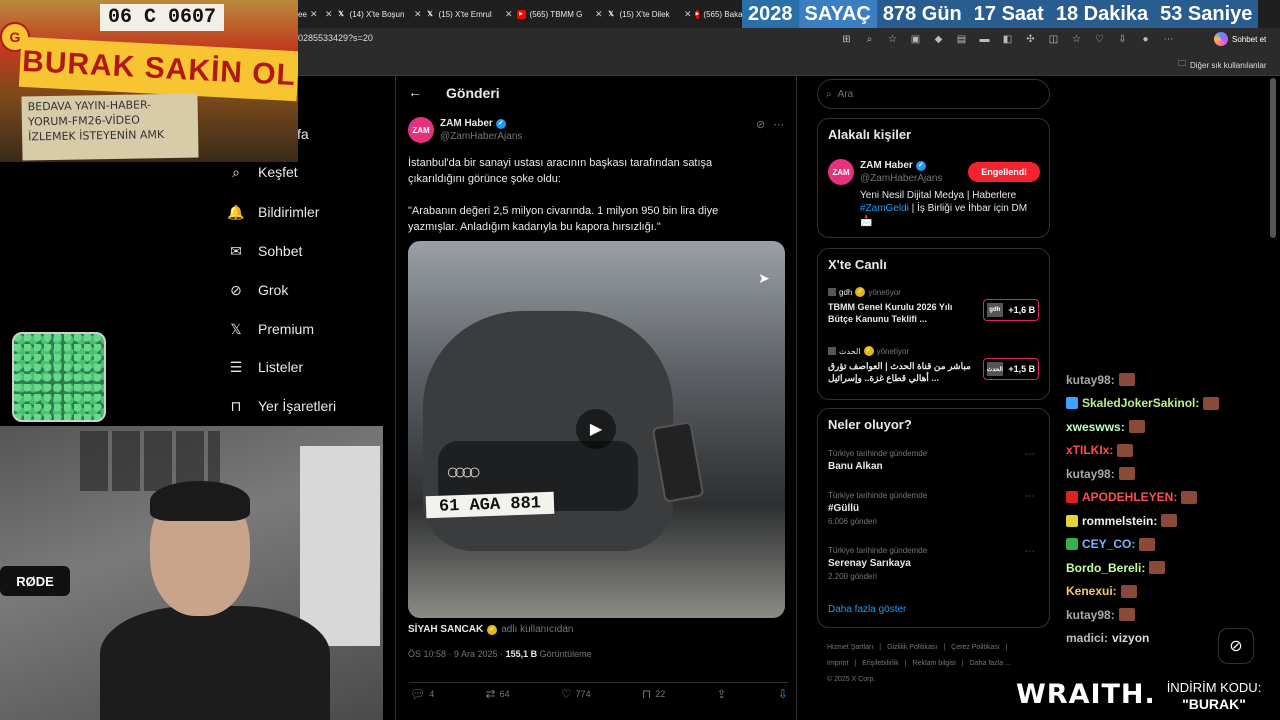 The width and height of the screenshot is (1280, 720). Describe the element at coordinates (422, 694) in the screenshot. I see `reply-button: 💬︎ 4` at that location.